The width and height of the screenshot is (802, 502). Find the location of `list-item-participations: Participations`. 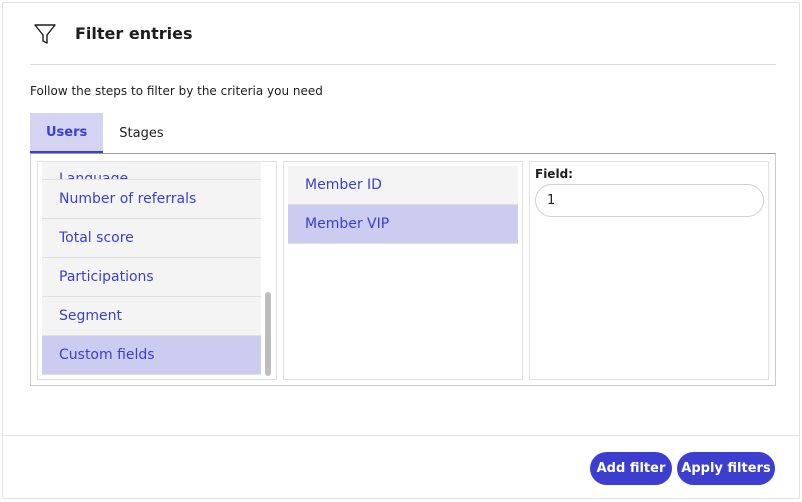

list-item-participations: Participations is located at coordinates (151, 277).